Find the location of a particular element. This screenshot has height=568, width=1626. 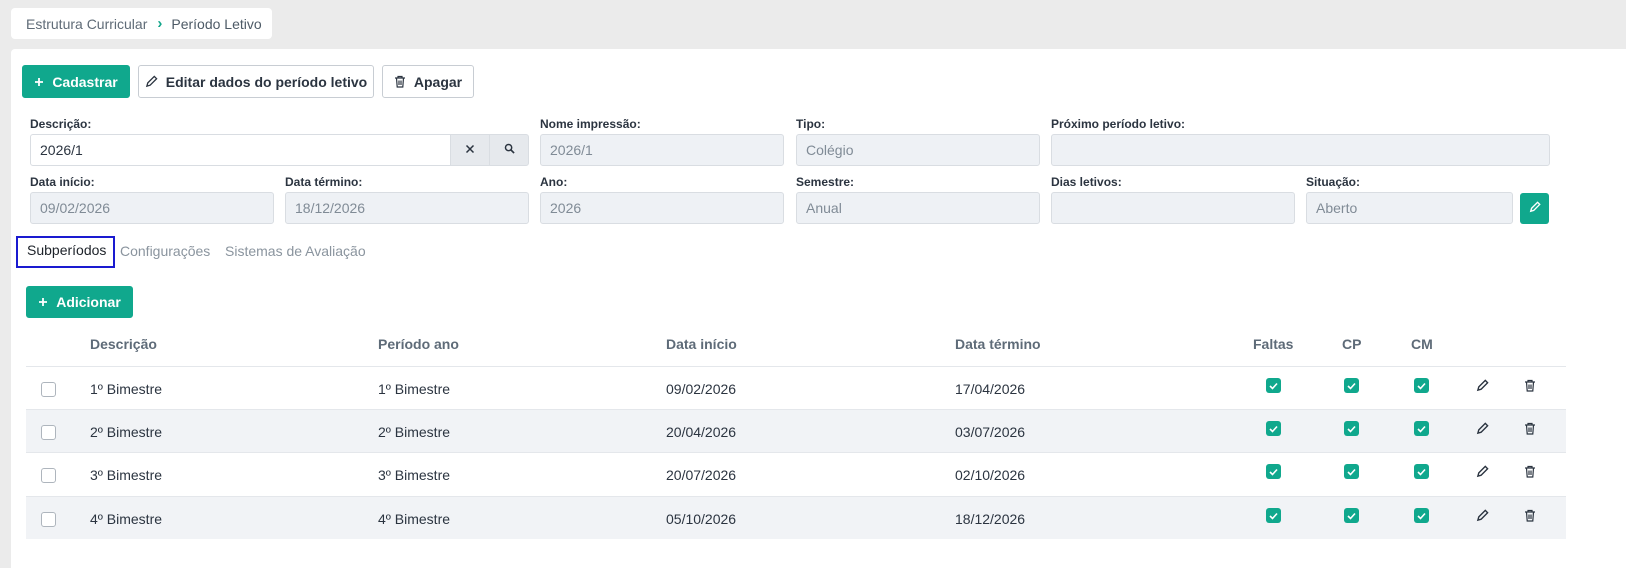

apagar-label: Apagar is located at coordinates (438, 81).